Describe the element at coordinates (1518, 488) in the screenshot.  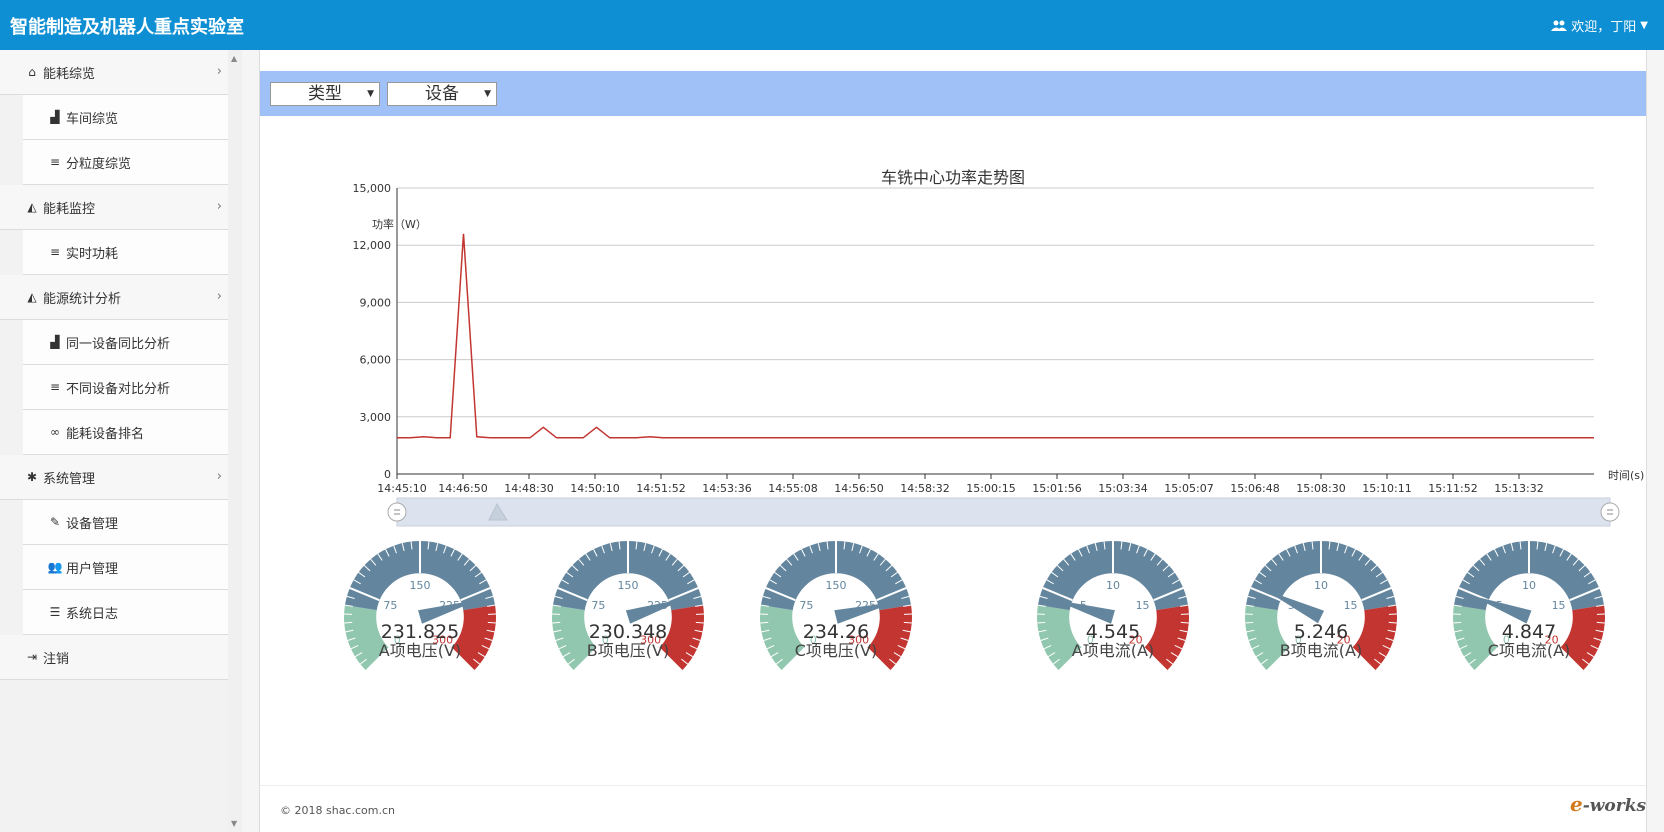
I see `x-tick-label: 15:13:32` at that location.